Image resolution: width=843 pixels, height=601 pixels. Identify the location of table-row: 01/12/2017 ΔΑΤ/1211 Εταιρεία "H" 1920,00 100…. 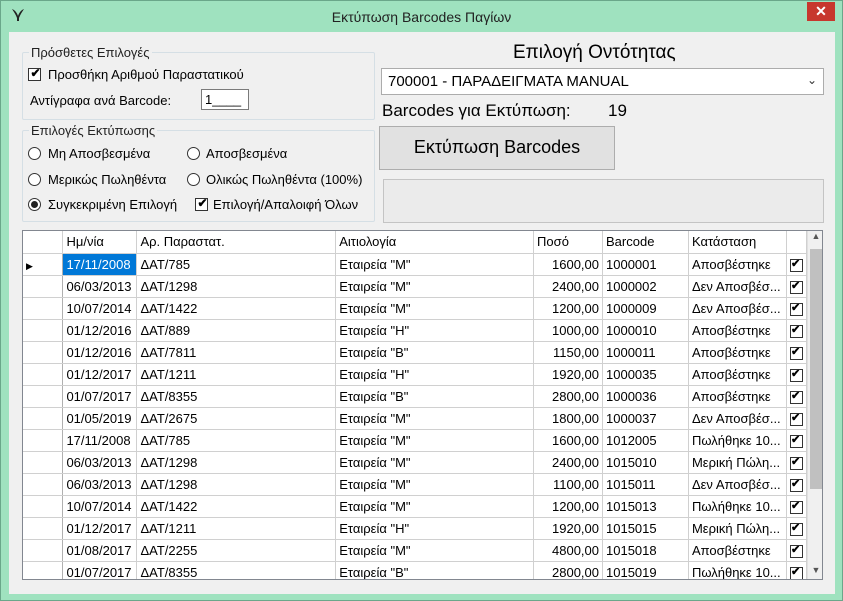
(415, 374).